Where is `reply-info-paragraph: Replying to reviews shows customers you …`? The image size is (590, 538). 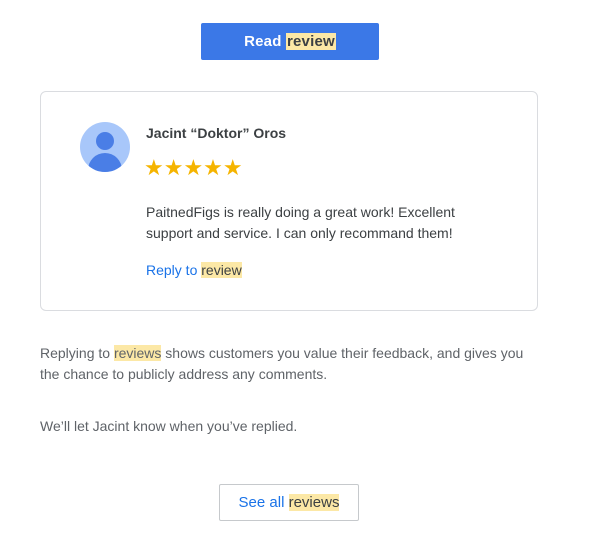 reply-info-paragraph: Replying to reviews shows customers you … is located at coordinates (290, 364).